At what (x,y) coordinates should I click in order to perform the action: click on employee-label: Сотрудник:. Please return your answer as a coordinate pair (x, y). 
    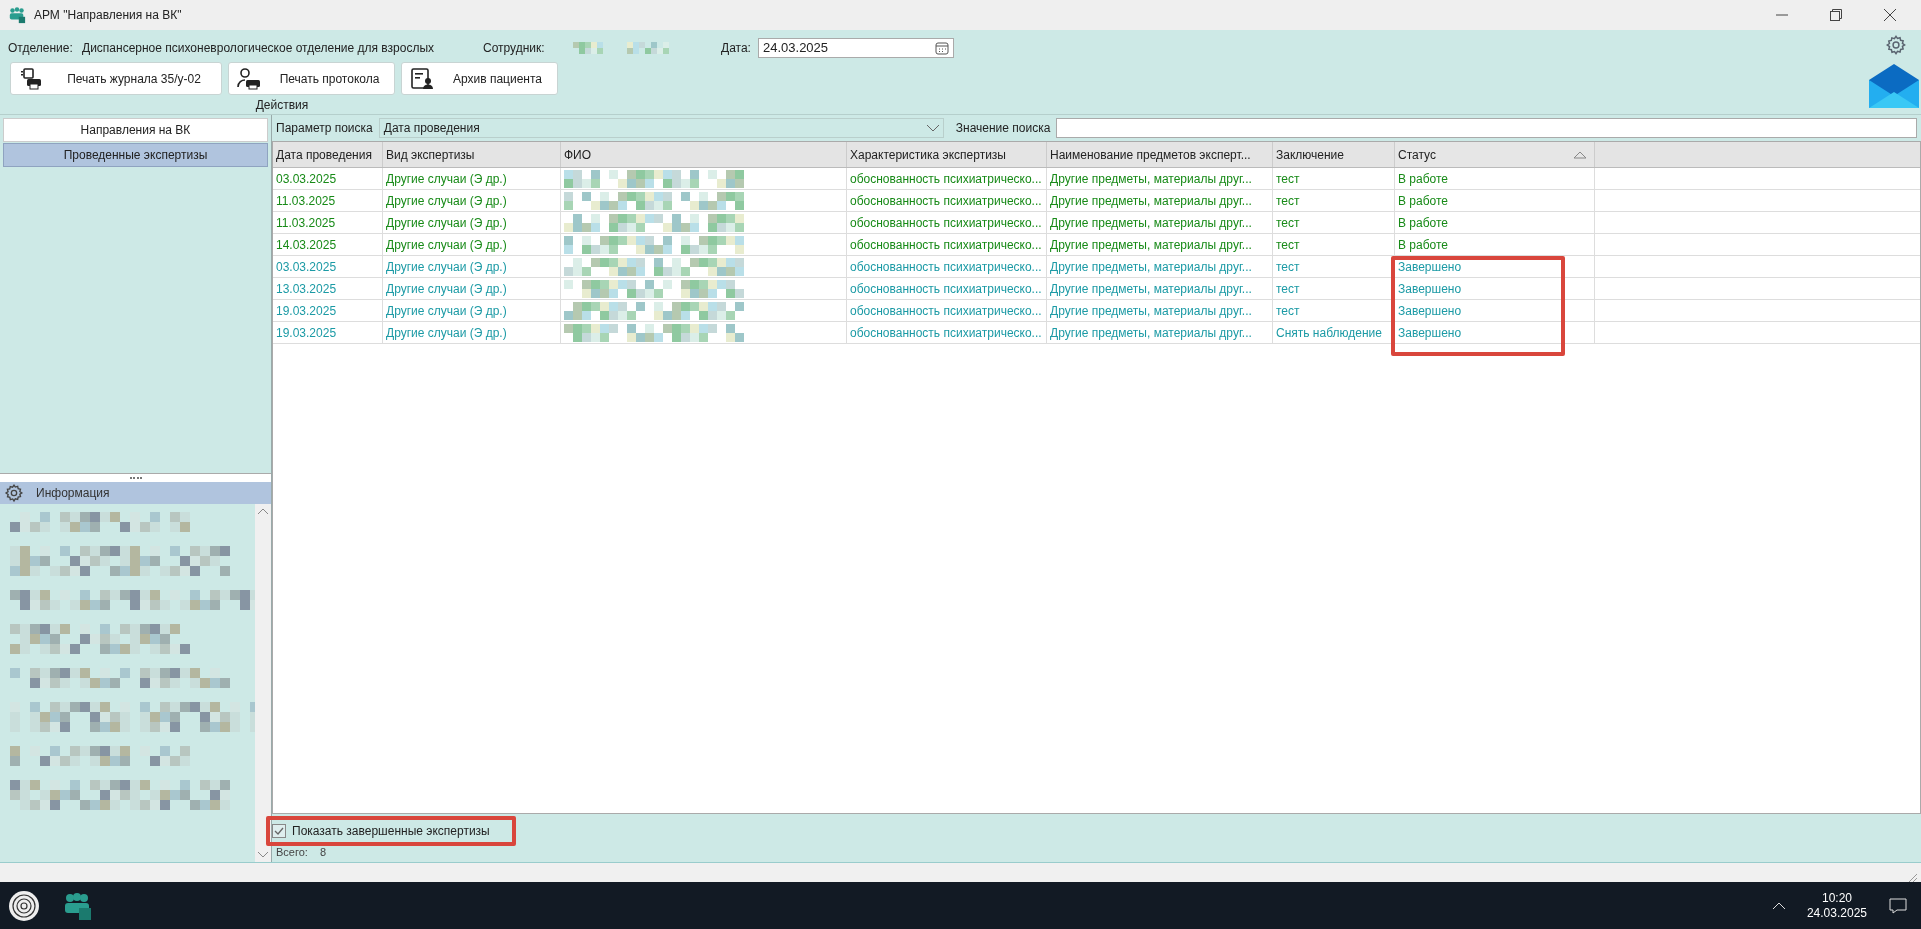
    Looking at the image, I should click on (514, 48).